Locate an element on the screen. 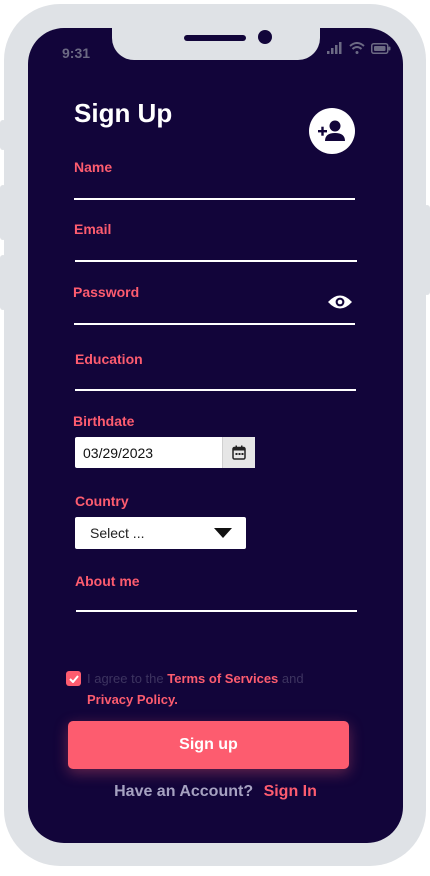 The image size is (430, 876). birthdate-value: 03/29/2023 is located at coordinates (118, 452).